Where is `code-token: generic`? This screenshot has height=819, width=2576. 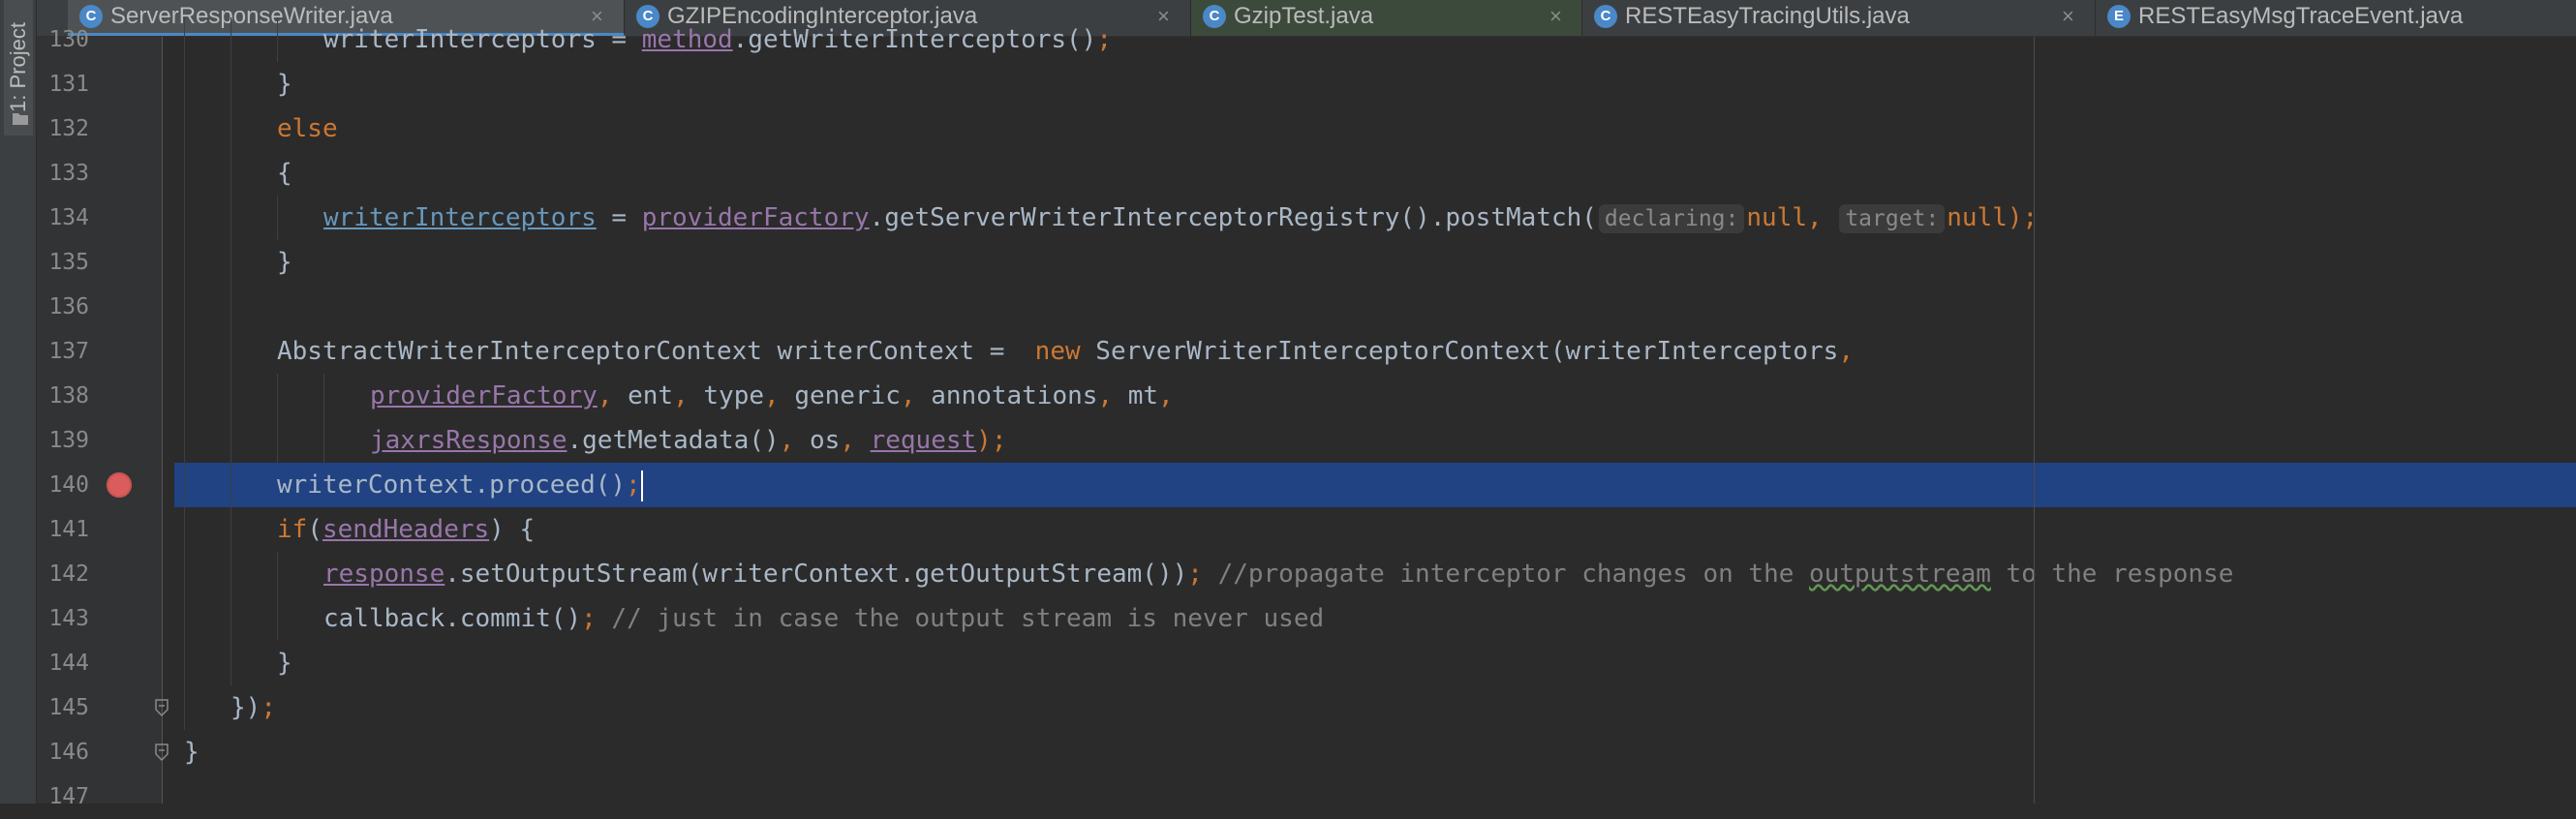
code-token: generic is located at coordinates (847, 396).